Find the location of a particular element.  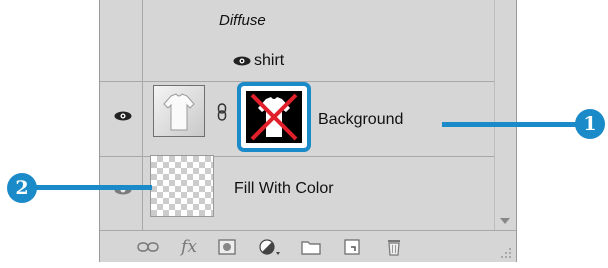

shirt-layer-label: shirt is located at coordinates (269, 60).